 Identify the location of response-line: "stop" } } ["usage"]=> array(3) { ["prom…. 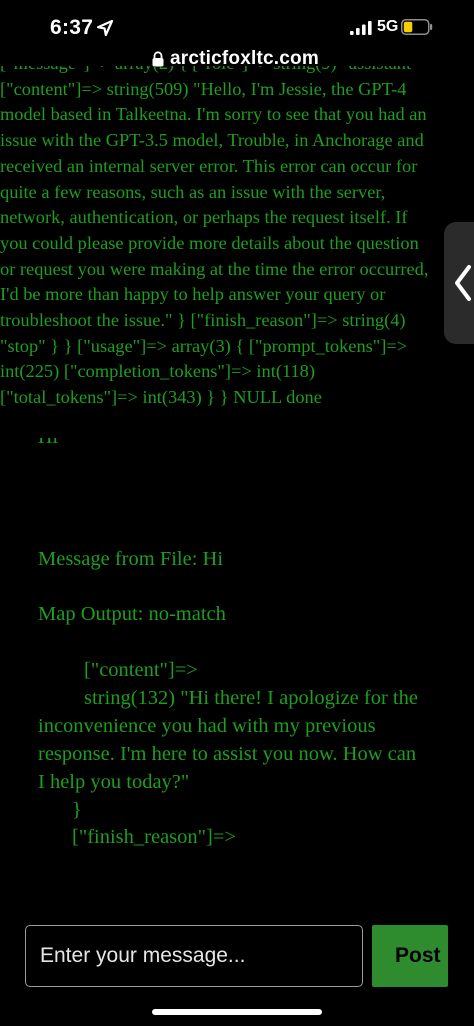
(204, 345).